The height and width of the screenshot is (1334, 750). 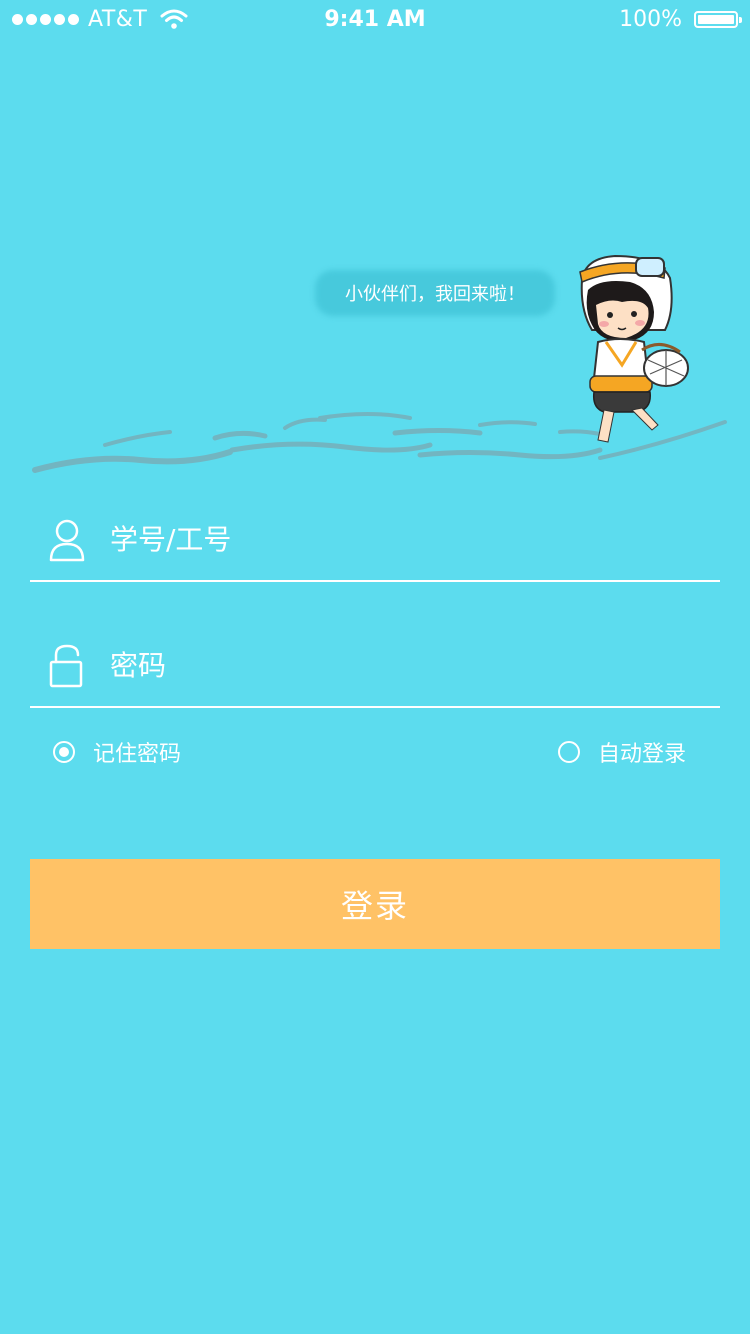 I want to click on remember-password-label: 记住密码, so click(x=137, y=754).